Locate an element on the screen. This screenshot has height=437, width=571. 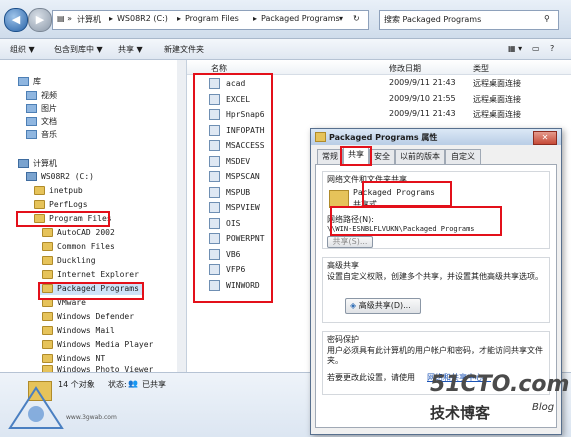
nav-folder-autocad: AutoCAD 2002 is located at coordinates (78, 233).